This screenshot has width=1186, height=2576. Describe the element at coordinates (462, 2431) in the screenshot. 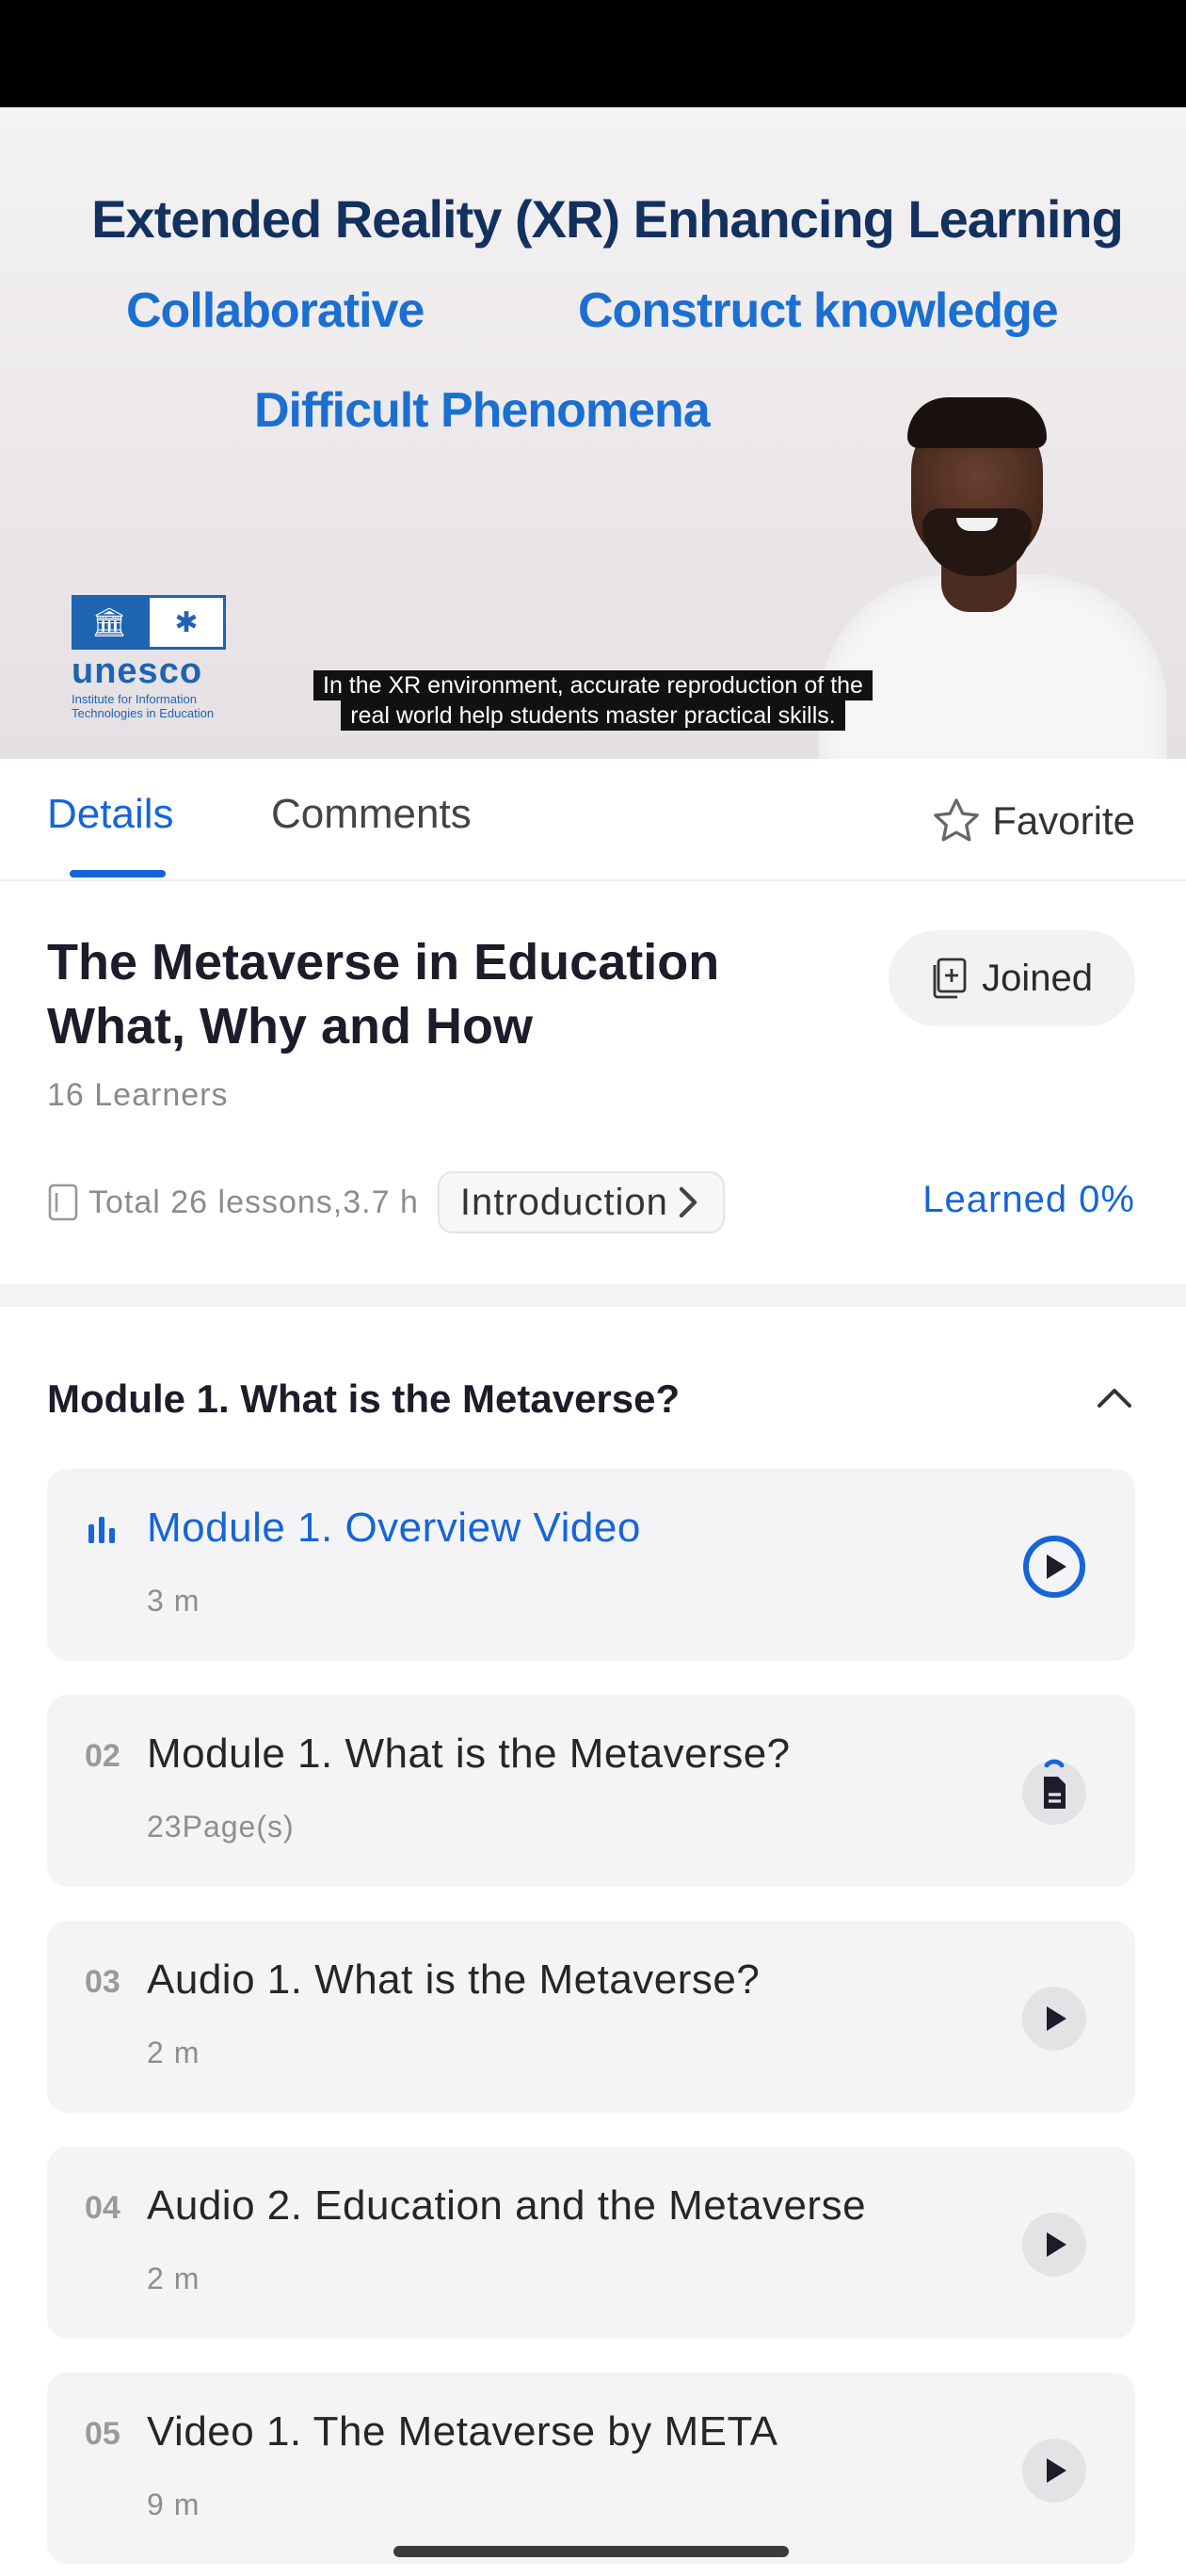

I see `lesson-title: Video 1. The Metaverse by META` at that location.